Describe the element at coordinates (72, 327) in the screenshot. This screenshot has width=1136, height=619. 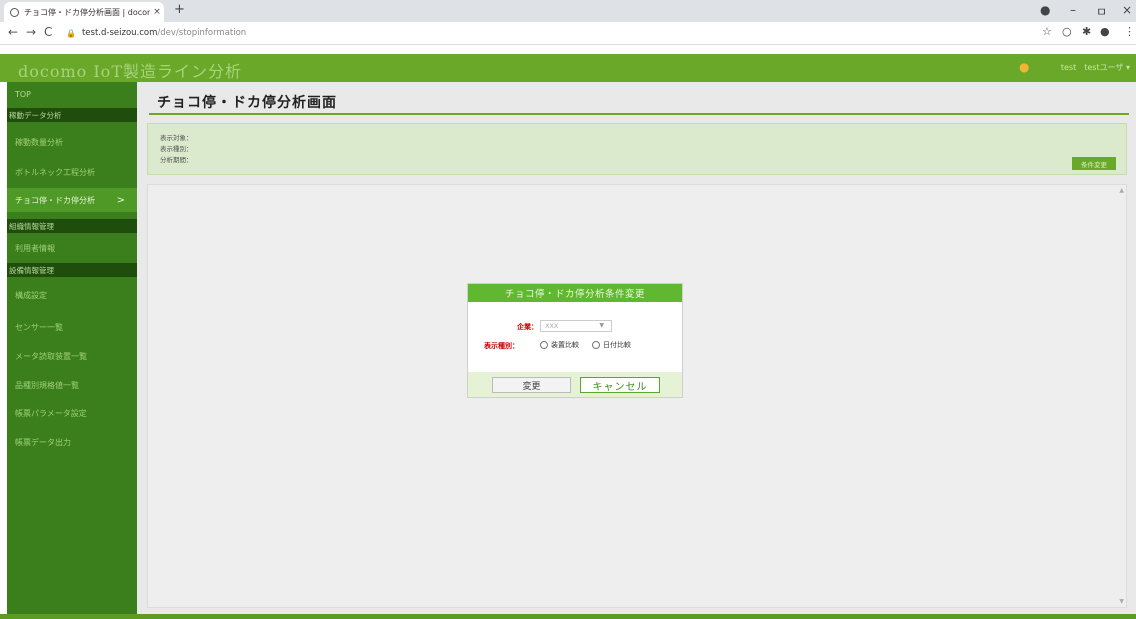
I see `sidebar-item-sensors: センサー一覧` at that location.